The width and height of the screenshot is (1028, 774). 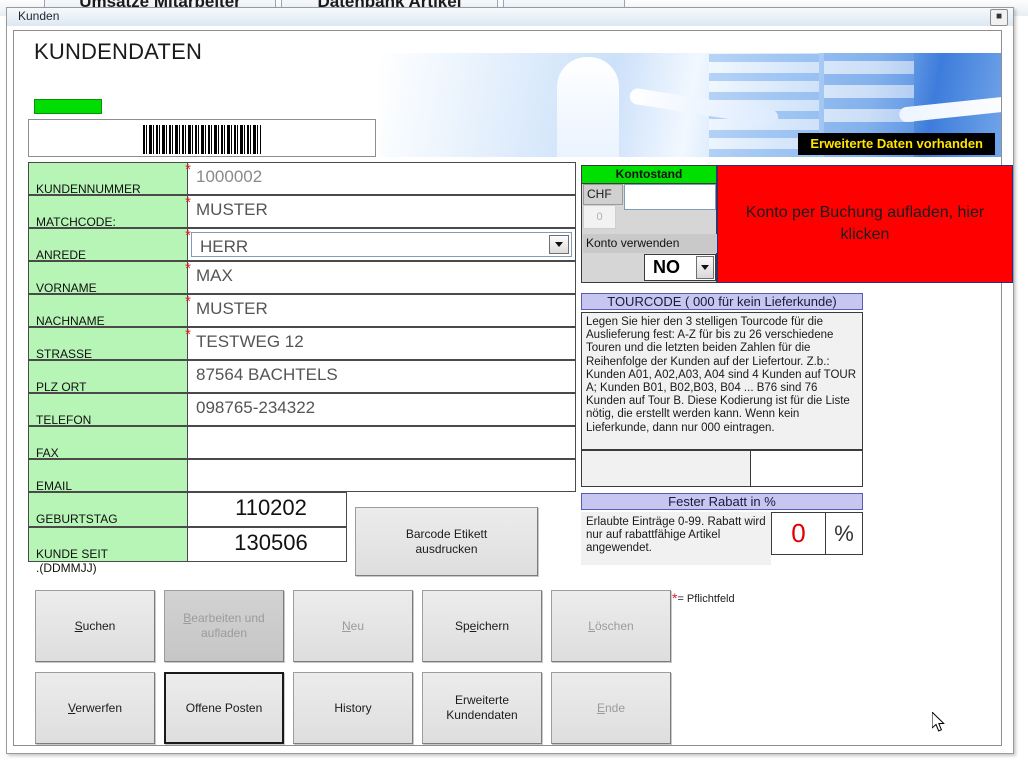 What do you see at coordinates (382, 409) in the screenshot?
I see `input-telefon: 098765-234322` at bounding box center [382, 409].